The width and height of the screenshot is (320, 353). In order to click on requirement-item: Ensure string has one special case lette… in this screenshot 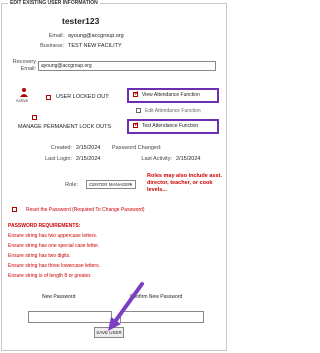, I will do `click(54, 246)`.